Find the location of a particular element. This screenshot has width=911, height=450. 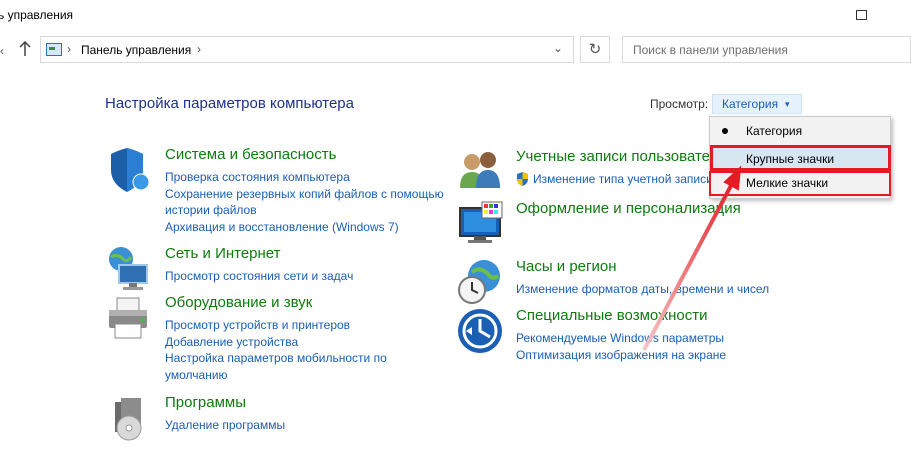

category-title: Программы is located at coordinates (205, 402).